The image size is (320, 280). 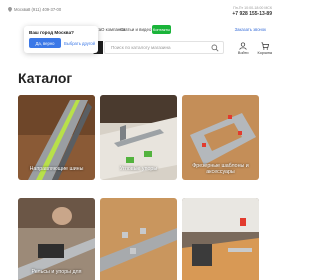 I want to click on location-pin-icon, so click(x=10, y=9).